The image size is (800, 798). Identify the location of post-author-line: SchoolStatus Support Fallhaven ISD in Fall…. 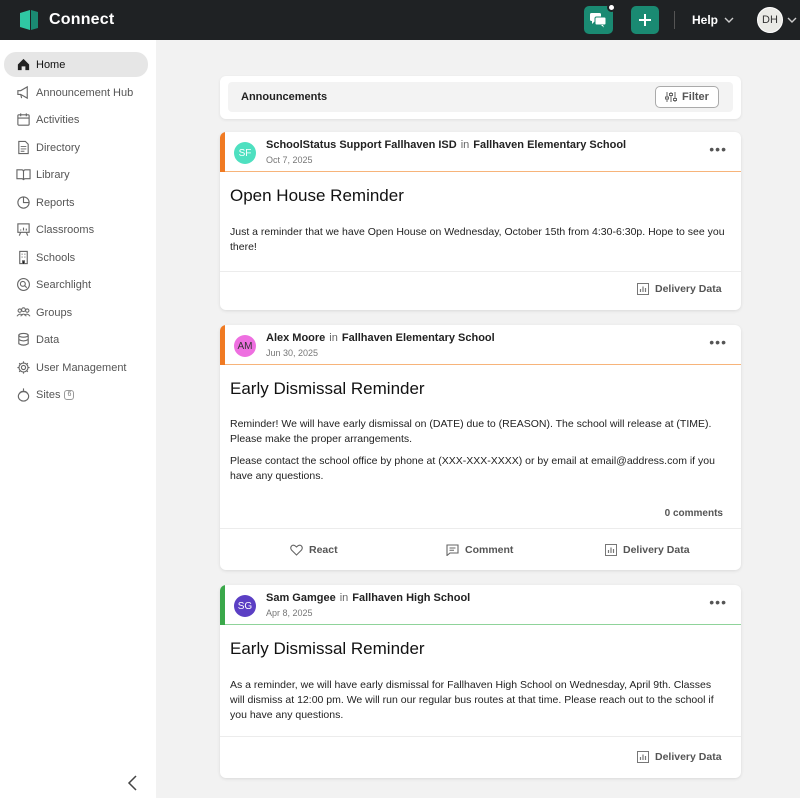
(446, 145).